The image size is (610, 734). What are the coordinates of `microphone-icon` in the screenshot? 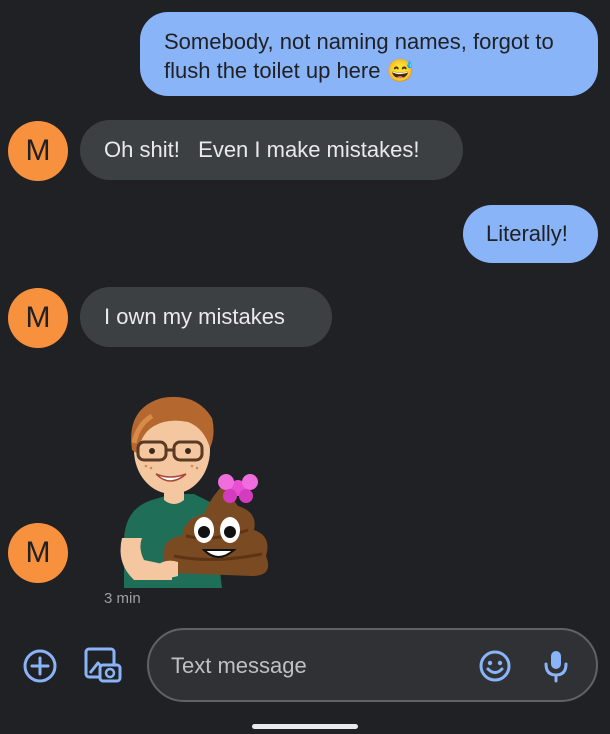 It's located at (556, 667).